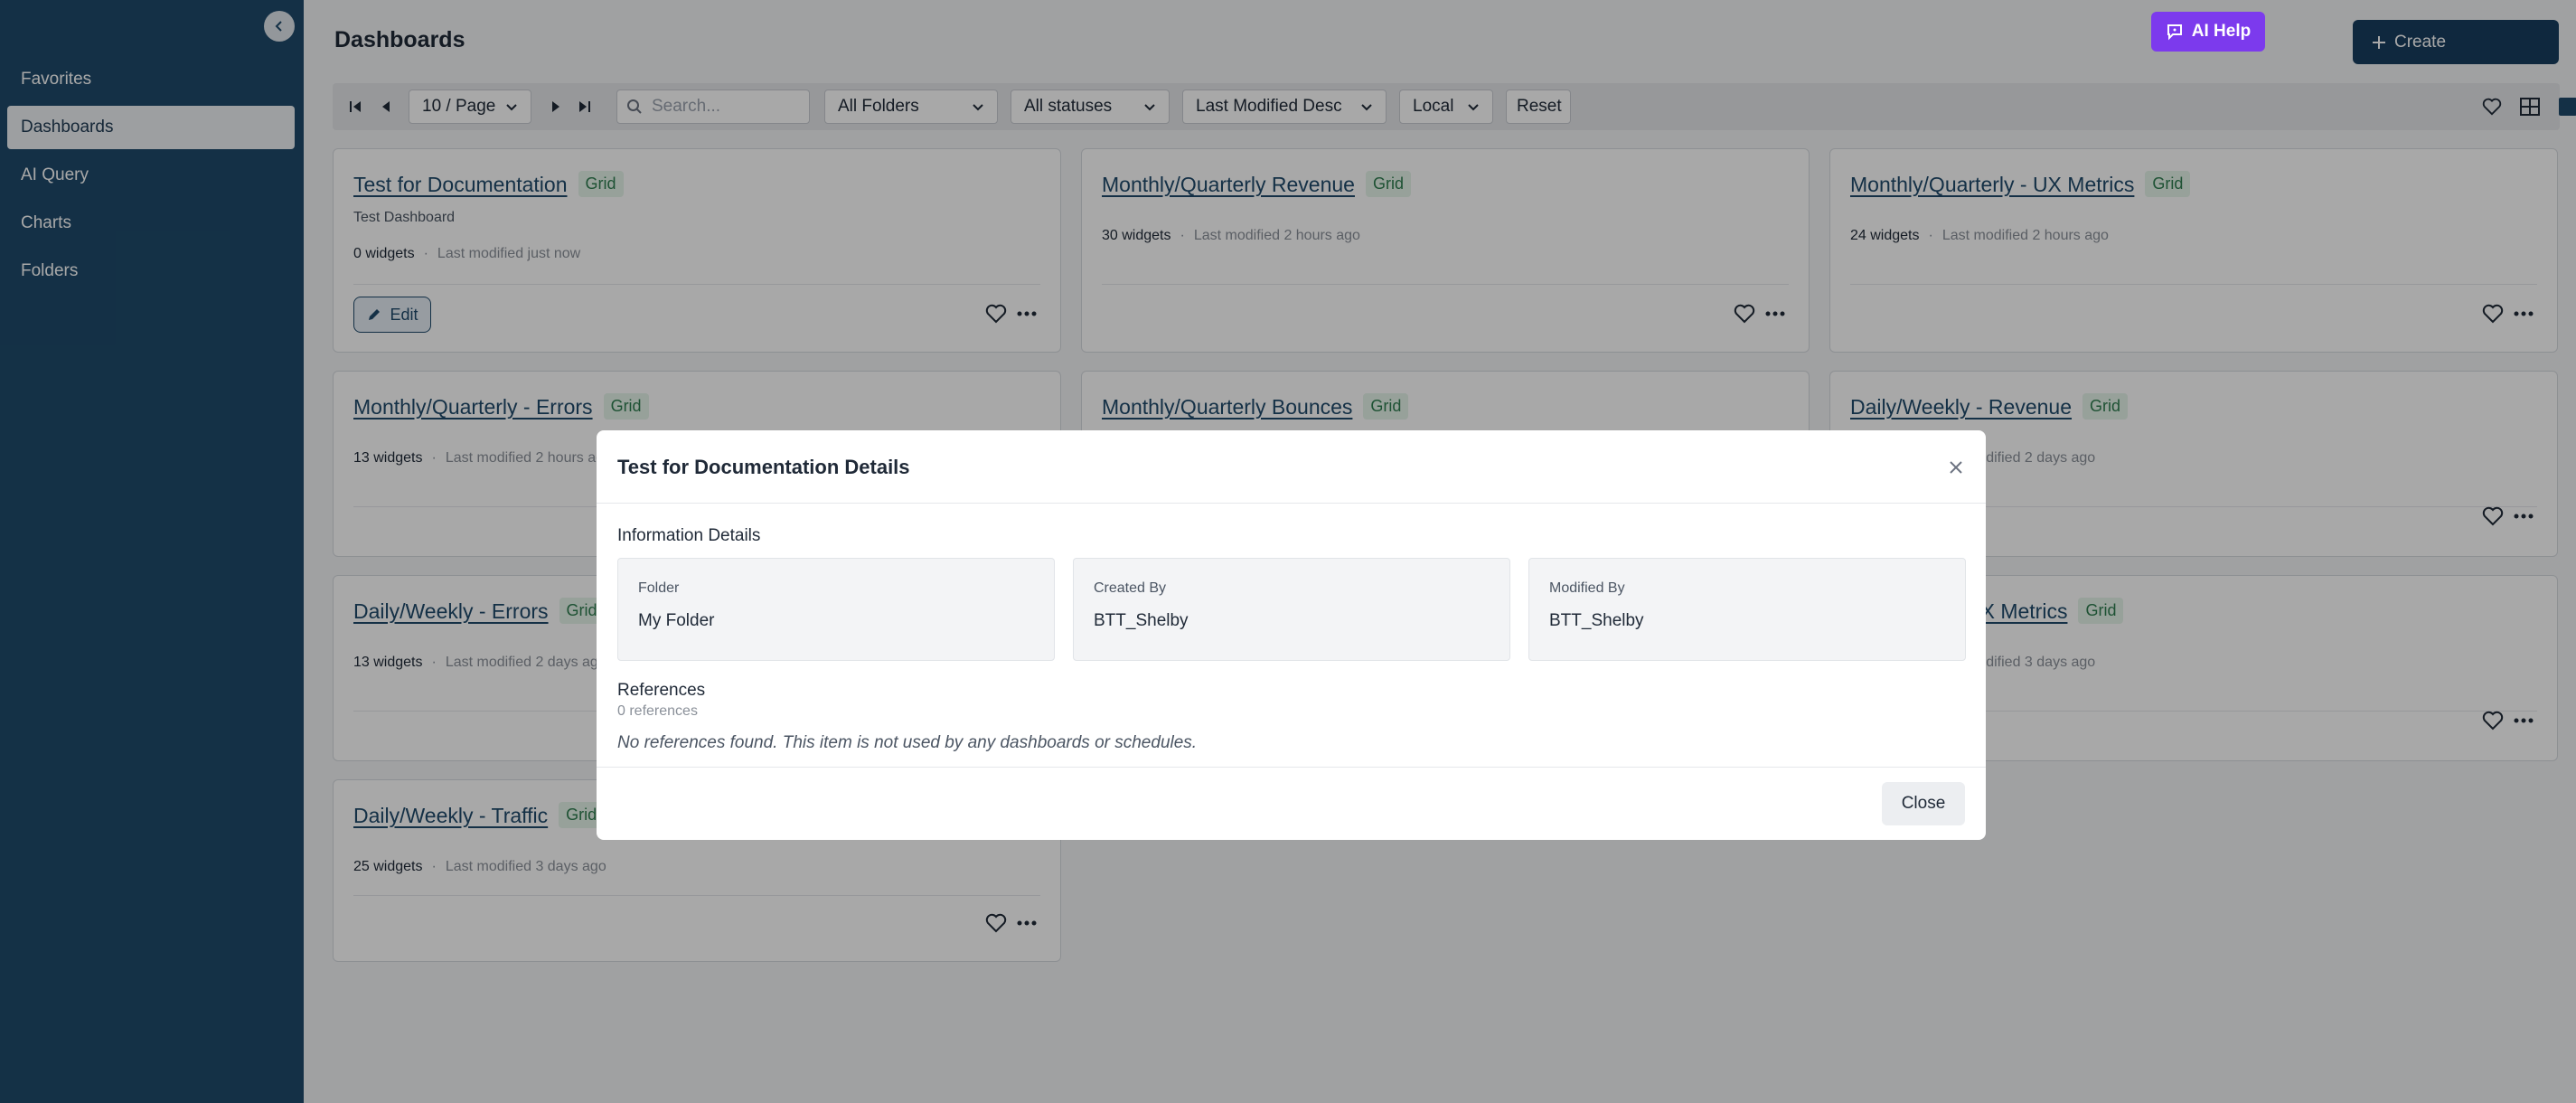  I want to click on modified-by-info-box: Modified By BTT_Shelby, so click(1747, 609).